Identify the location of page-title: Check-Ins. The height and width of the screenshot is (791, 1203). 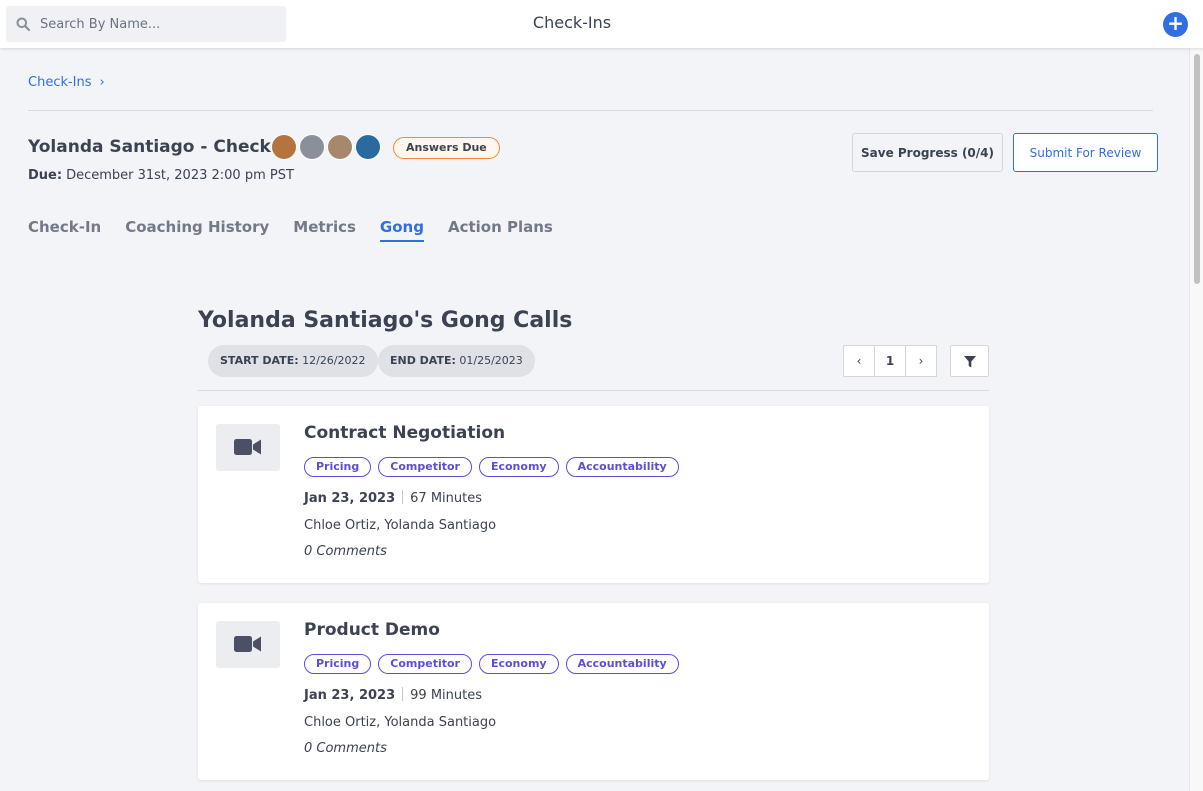
(572, 22).